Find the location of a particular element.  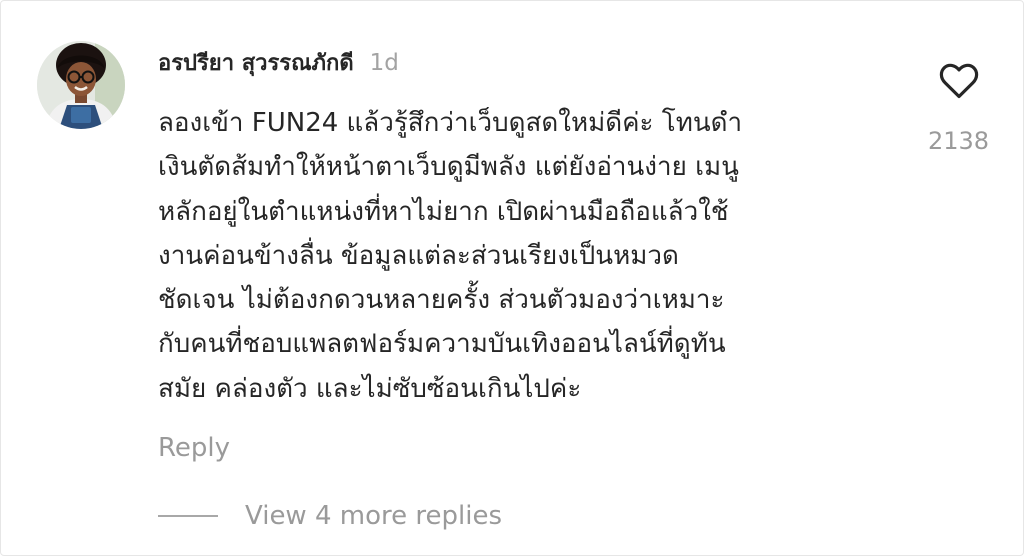

like-count: 2138 is located at coordinates (958, 141).